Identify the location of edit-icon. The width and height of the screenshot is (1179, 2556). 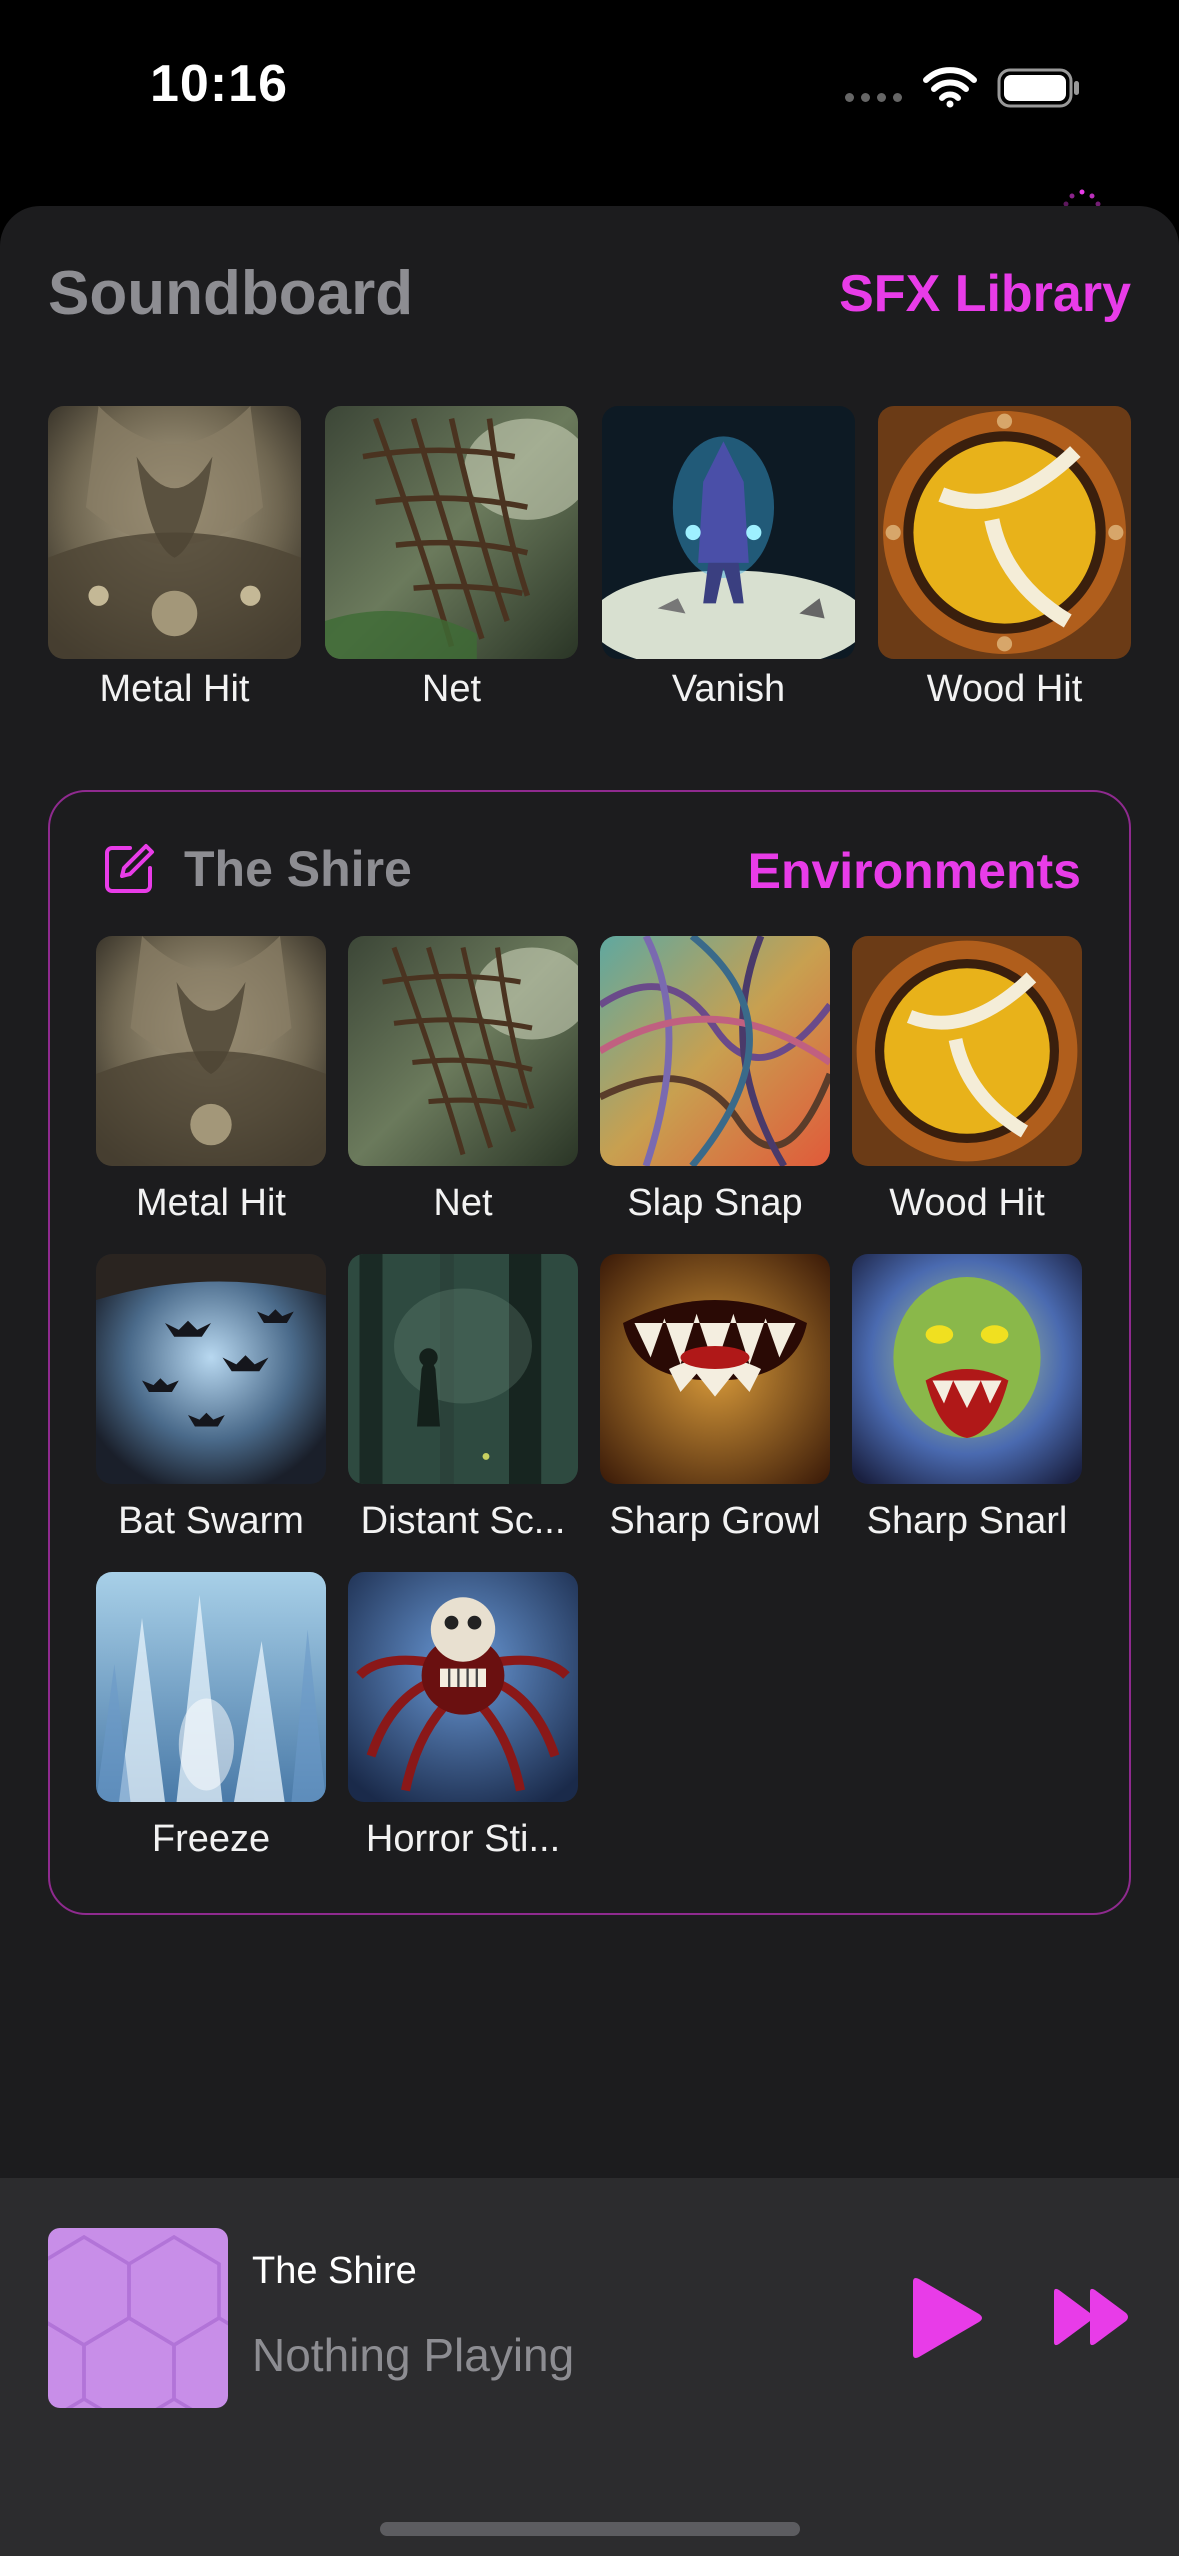
(129, 869).